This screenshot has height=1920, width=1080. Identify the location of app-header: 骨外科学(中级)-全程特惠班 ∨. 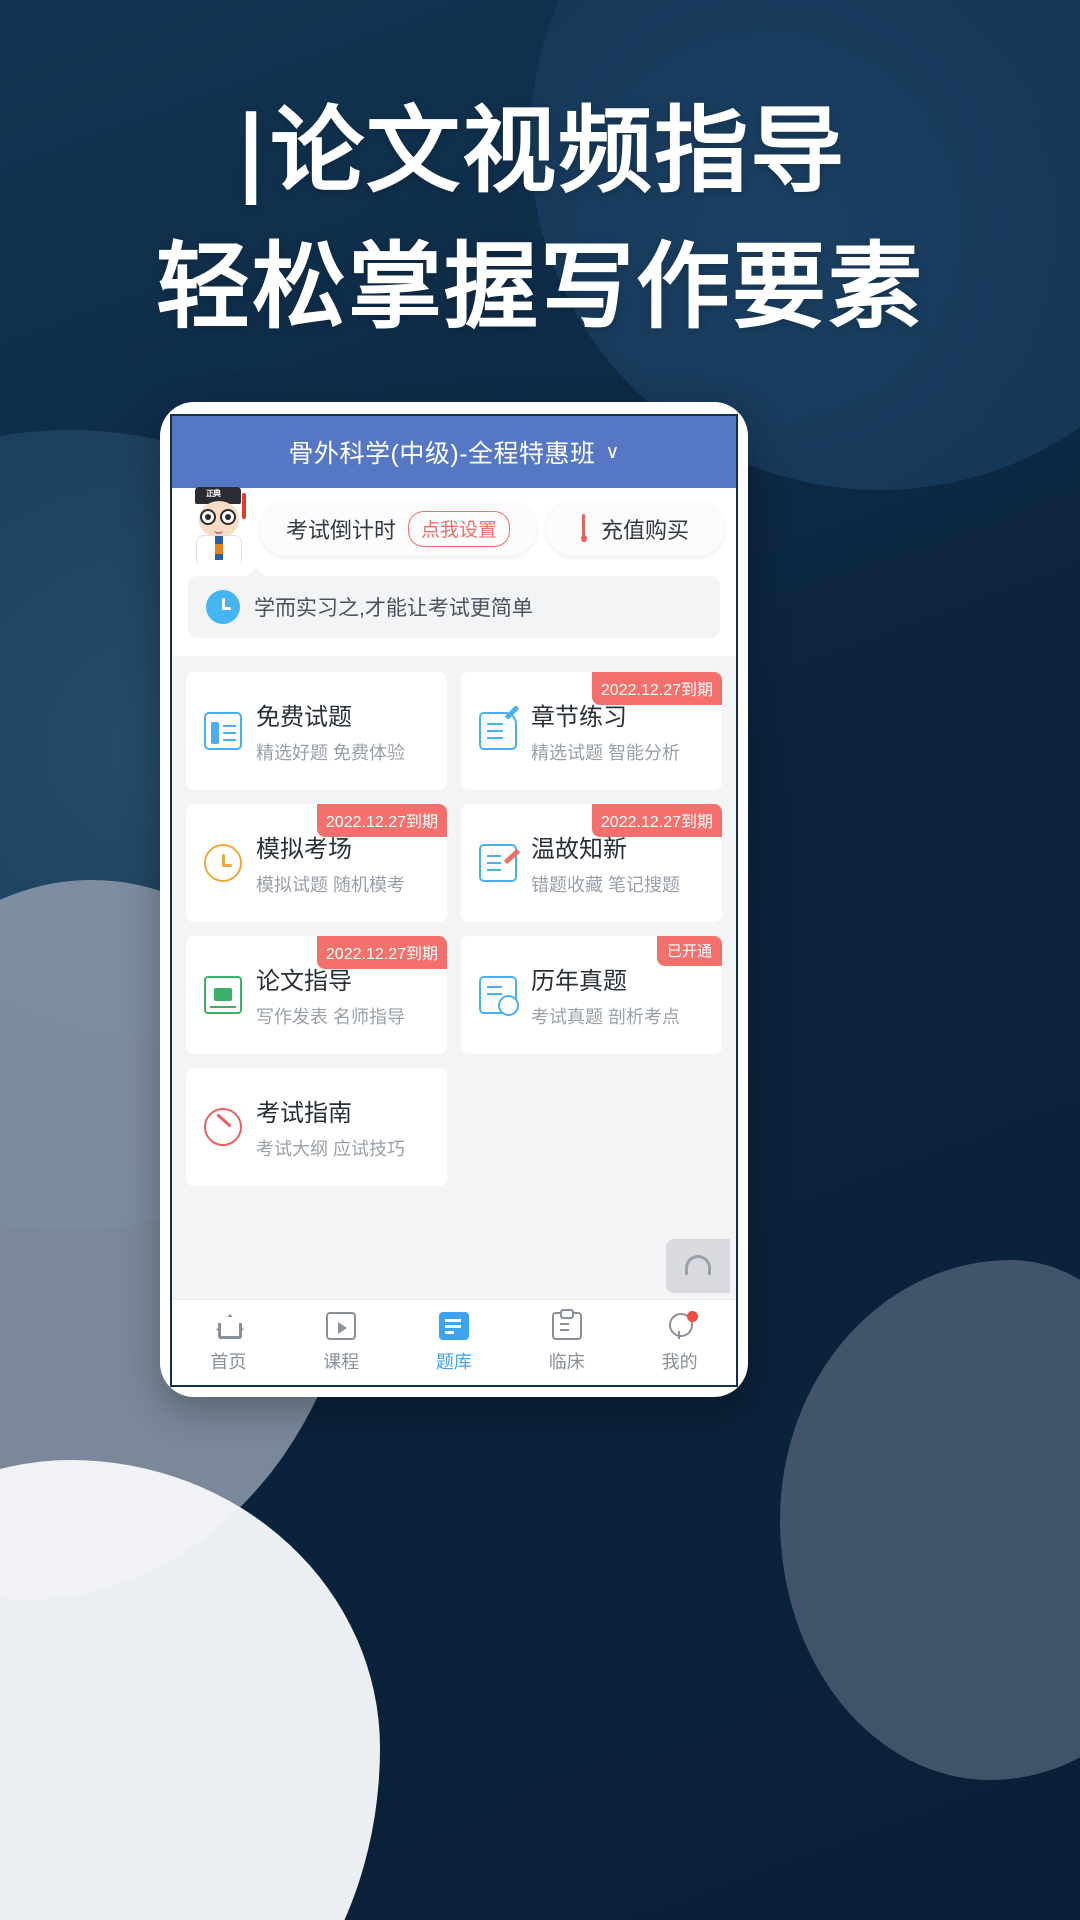
(454, 452).